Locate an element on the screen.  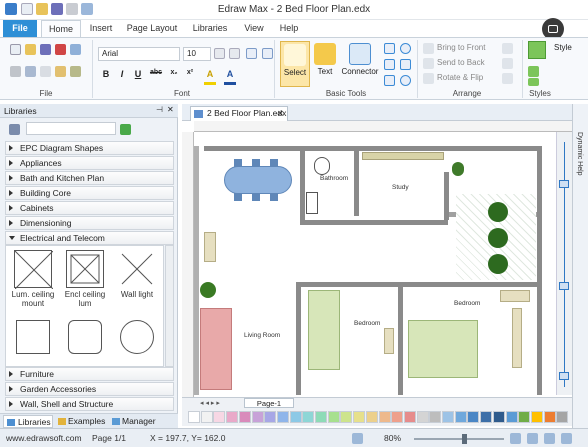
settings-icon is located at coordinates (566, 438).